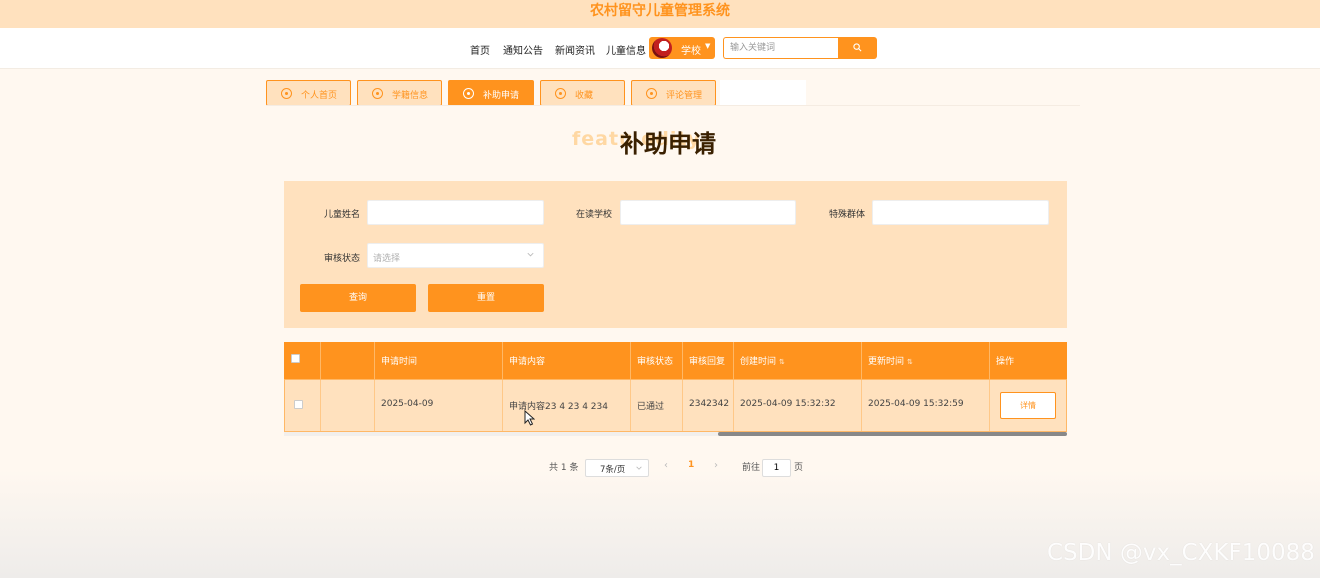  Describe the element at coordinates (342, 259) in the screenshot. I see `status-label: 审核状态` at that location.